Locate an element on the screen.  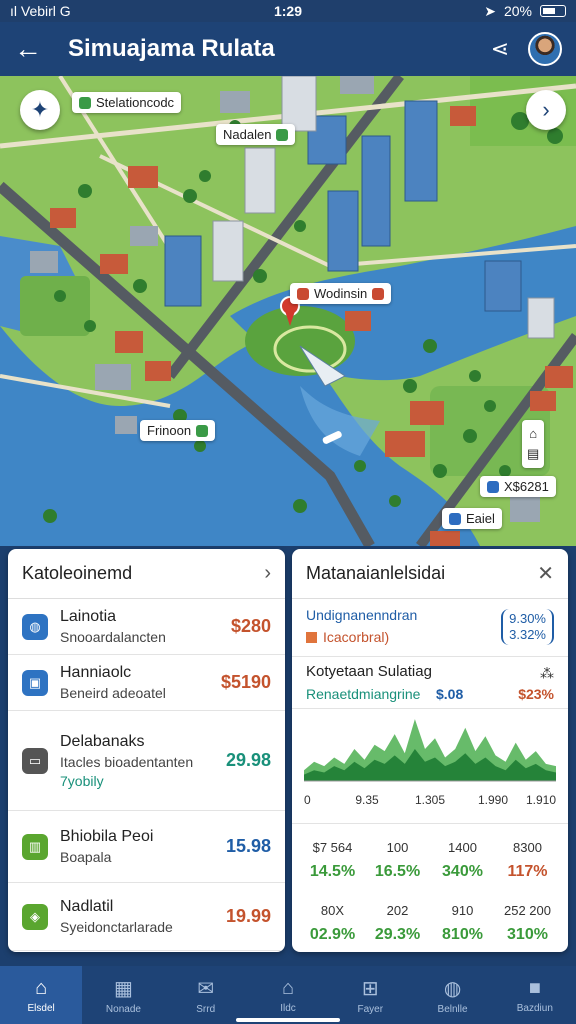
compass-button: ✦ is located at coordinates (40, 110).